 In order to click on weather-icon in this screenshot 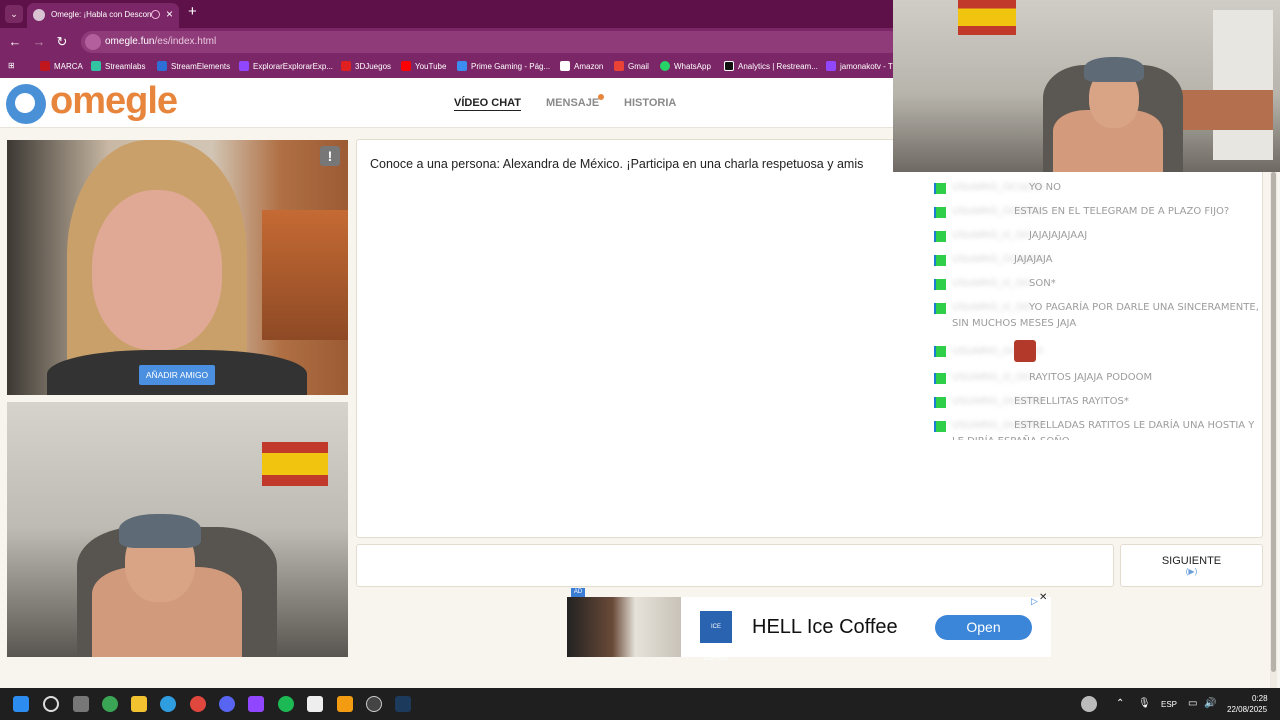, I will do `click(1089, 704)`.